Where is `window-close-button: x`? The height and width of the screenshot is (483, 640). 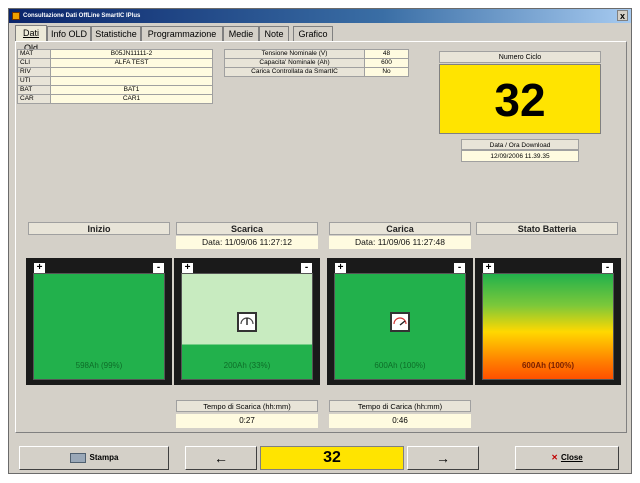 window-close-button: x is located at coordinates (622, 15).